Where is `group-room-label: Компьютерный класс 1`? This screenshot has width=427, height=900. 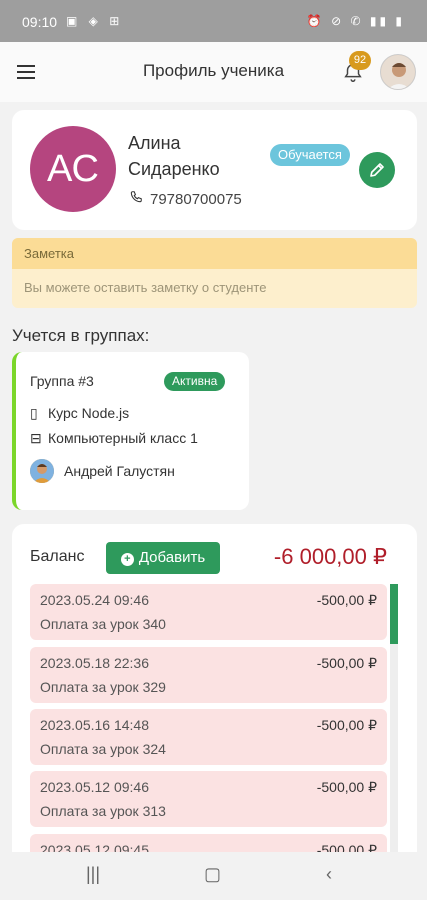
group-room-label: Компьютерный класс 1 is located at coordinates (123, 438).